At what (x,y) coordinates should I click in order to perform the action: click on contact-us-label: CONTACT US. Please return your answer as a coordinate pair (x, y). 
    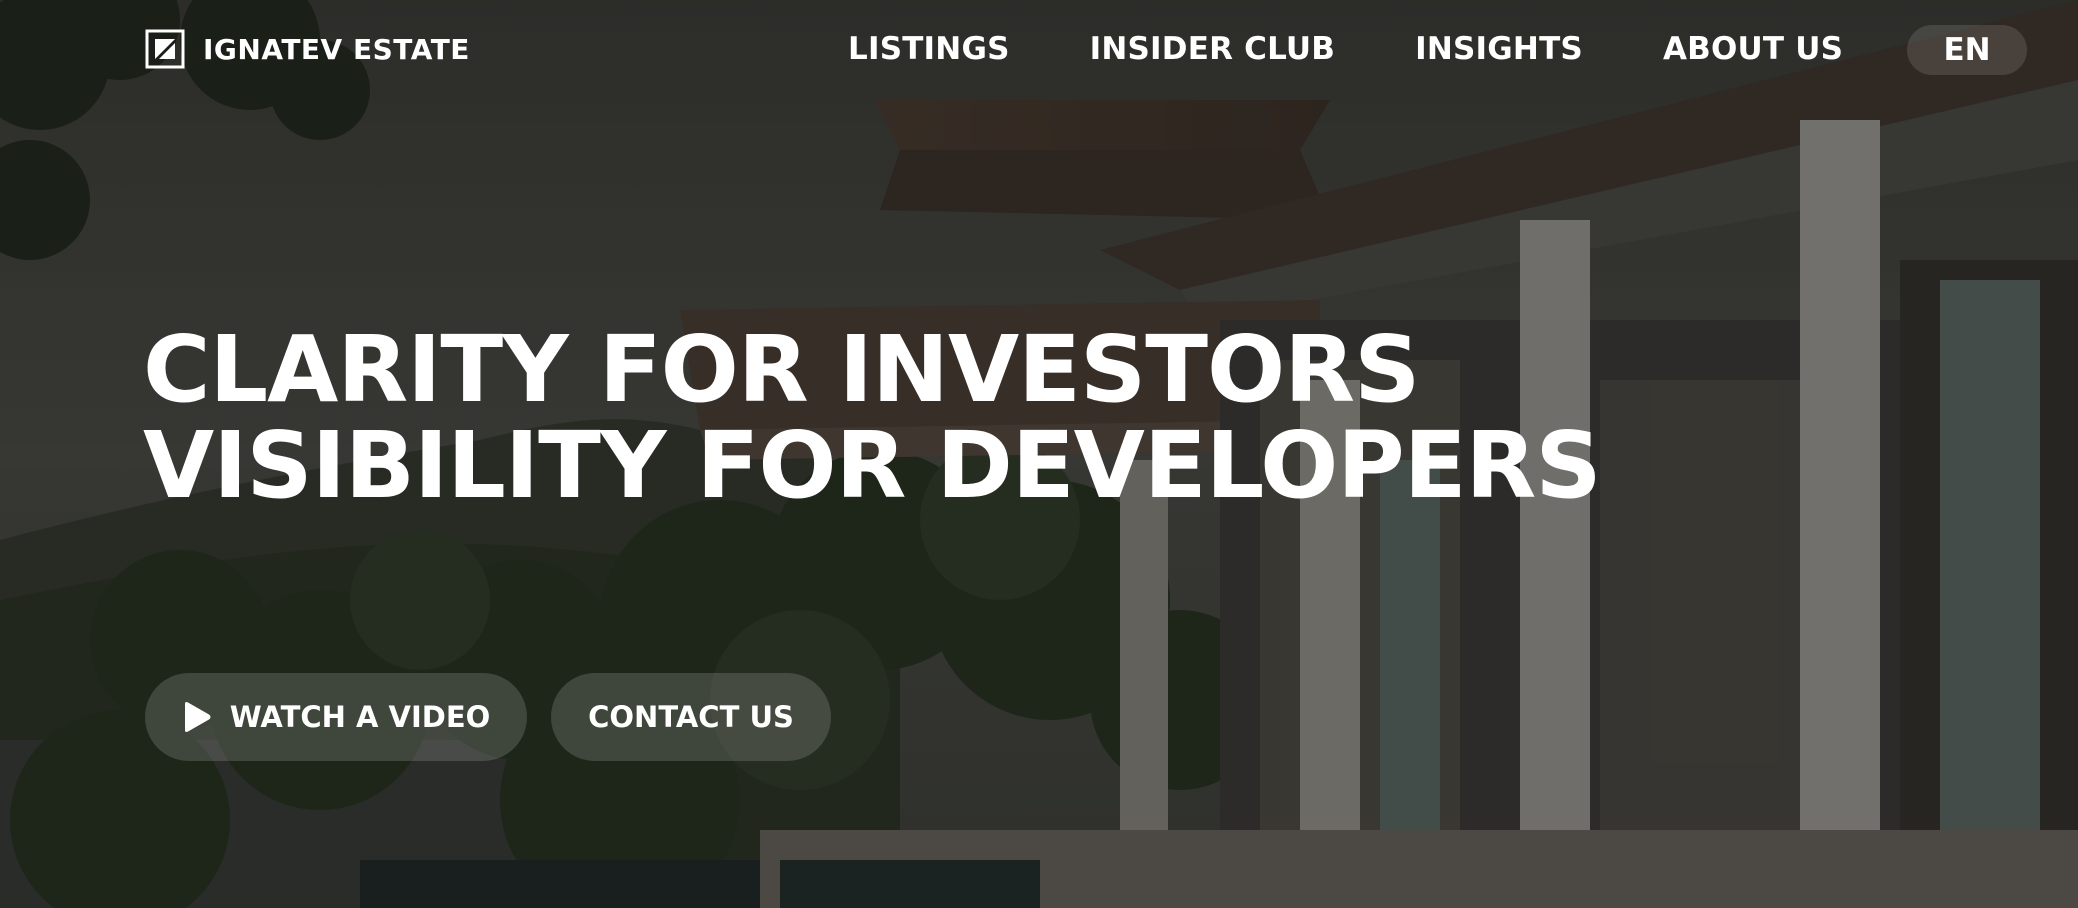
    Looking at the image, I should click on (691, 717).